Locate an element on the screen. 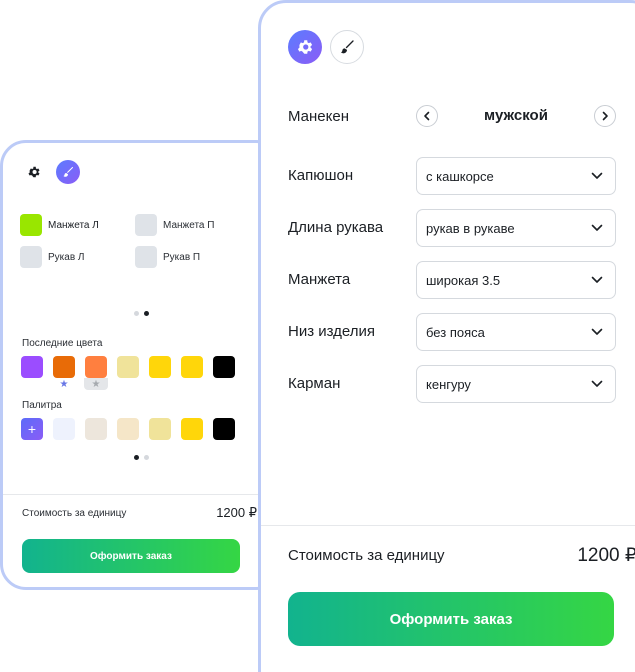 This screenshot has width=635, height=672. mannequin-next-button is located at coordinates (605, 116).